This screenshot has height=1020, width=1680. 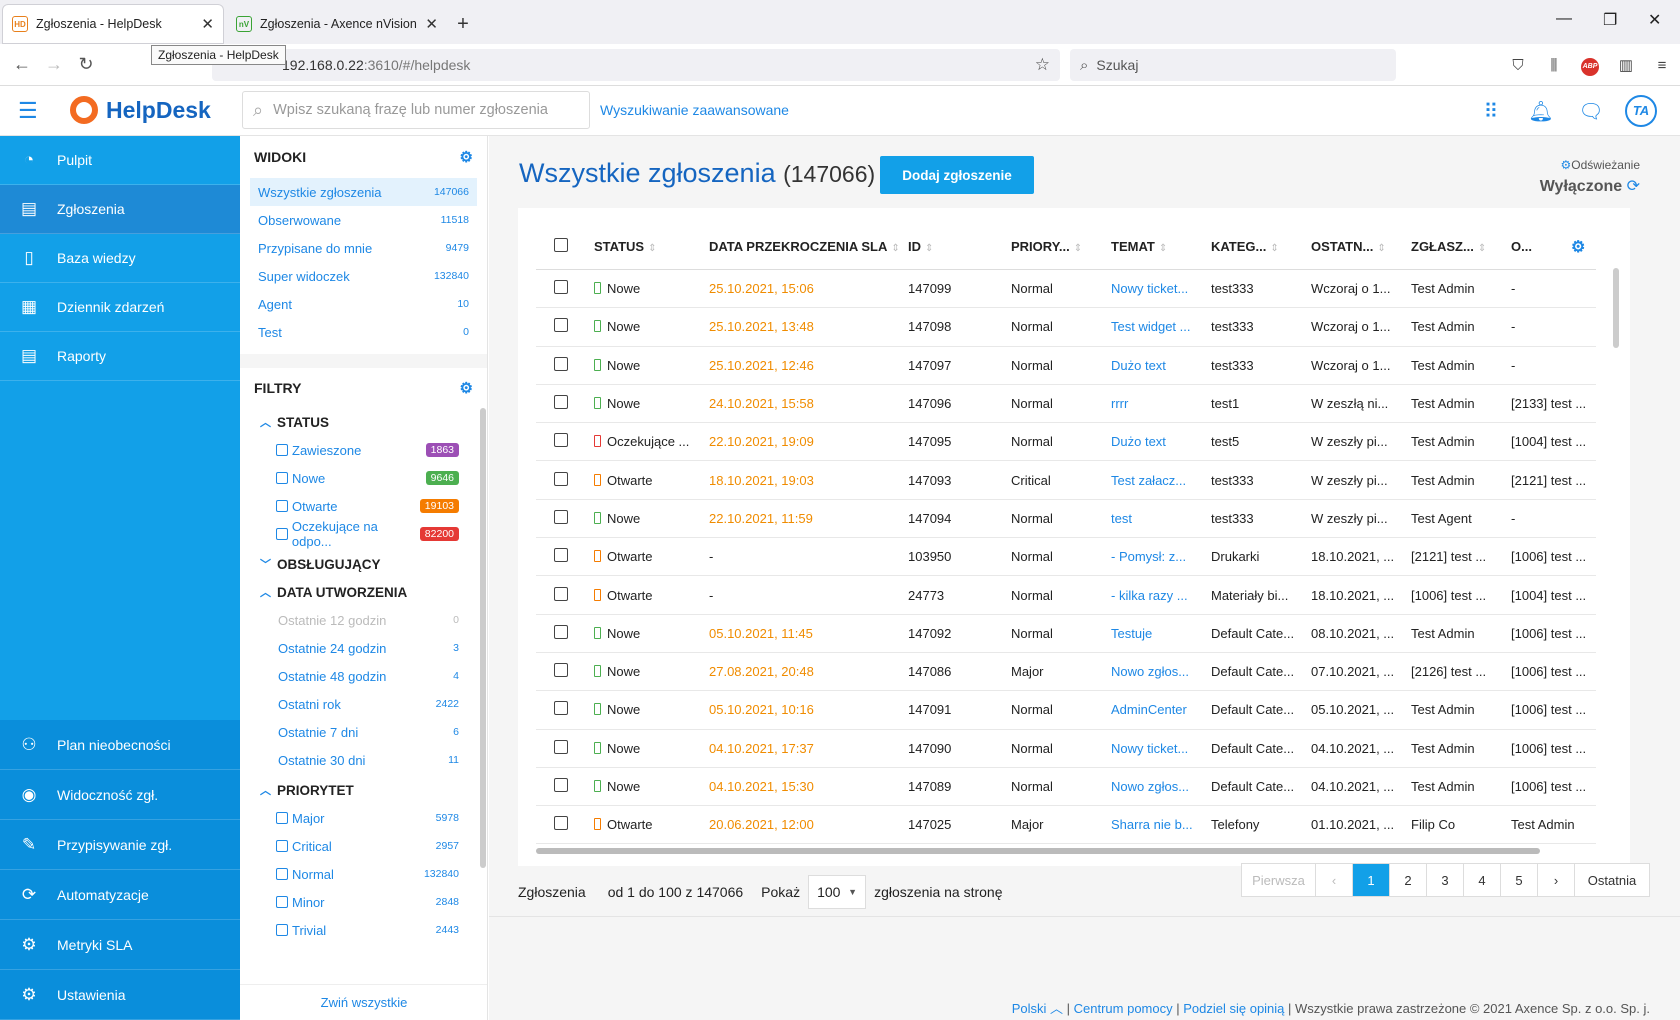 I want to click on pocket-icon: ⛉, so click(x=1518, y=65).